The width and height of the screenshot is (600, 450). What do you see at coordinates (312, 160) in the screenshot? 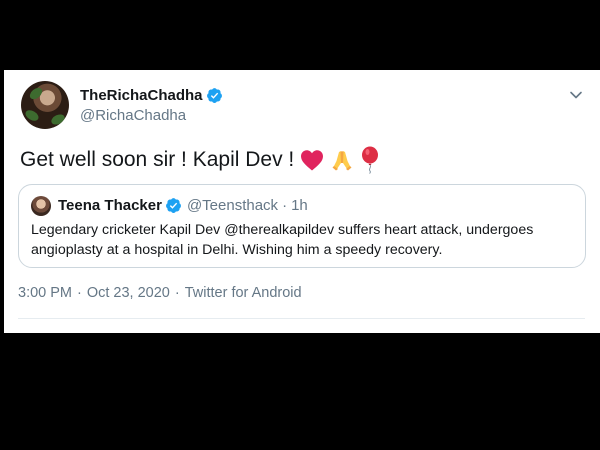
I see `red-heart-icon` at bounding box center [312, 160].